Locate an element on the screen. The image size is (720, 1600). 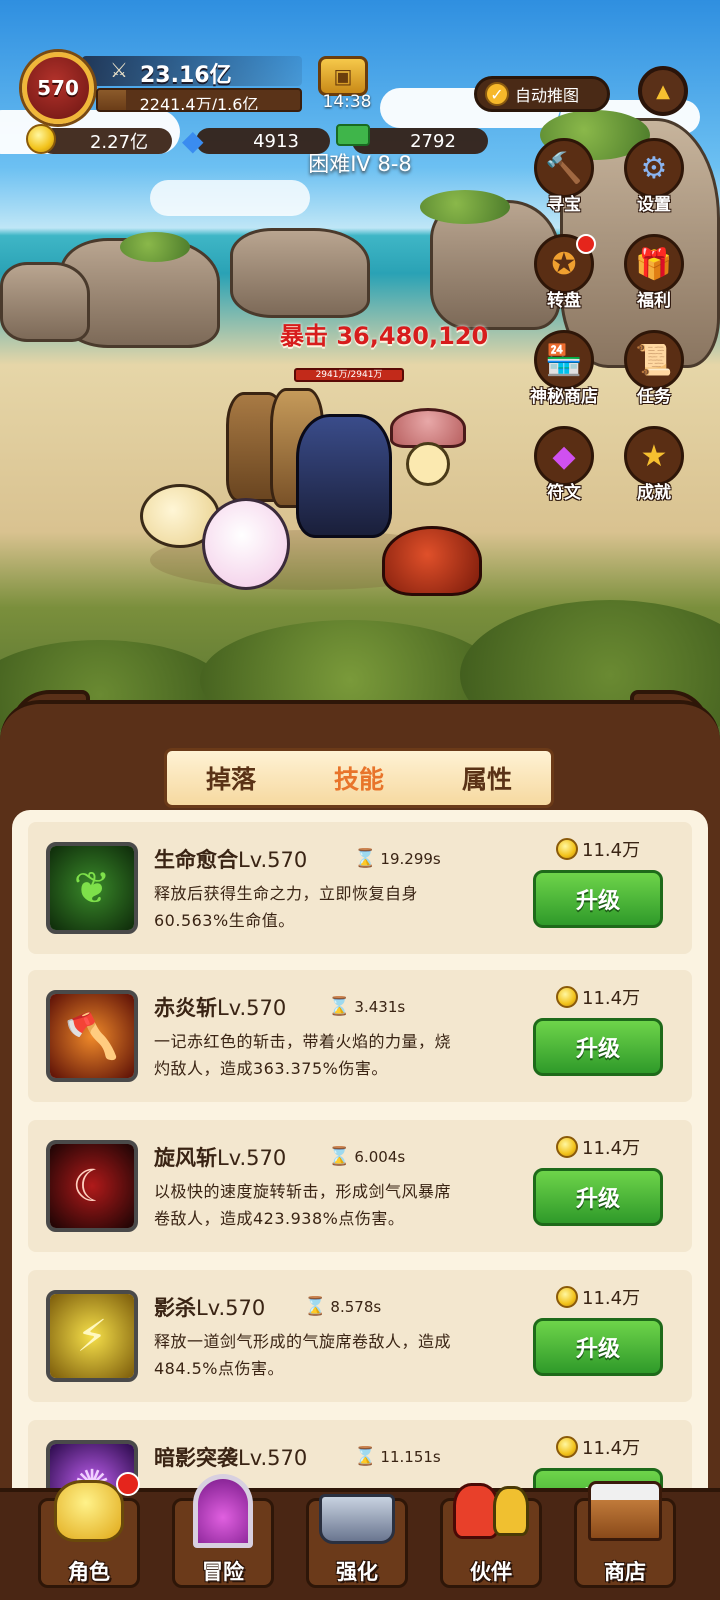
chest-timer: 14:38 is located at coordinates (347, 102).